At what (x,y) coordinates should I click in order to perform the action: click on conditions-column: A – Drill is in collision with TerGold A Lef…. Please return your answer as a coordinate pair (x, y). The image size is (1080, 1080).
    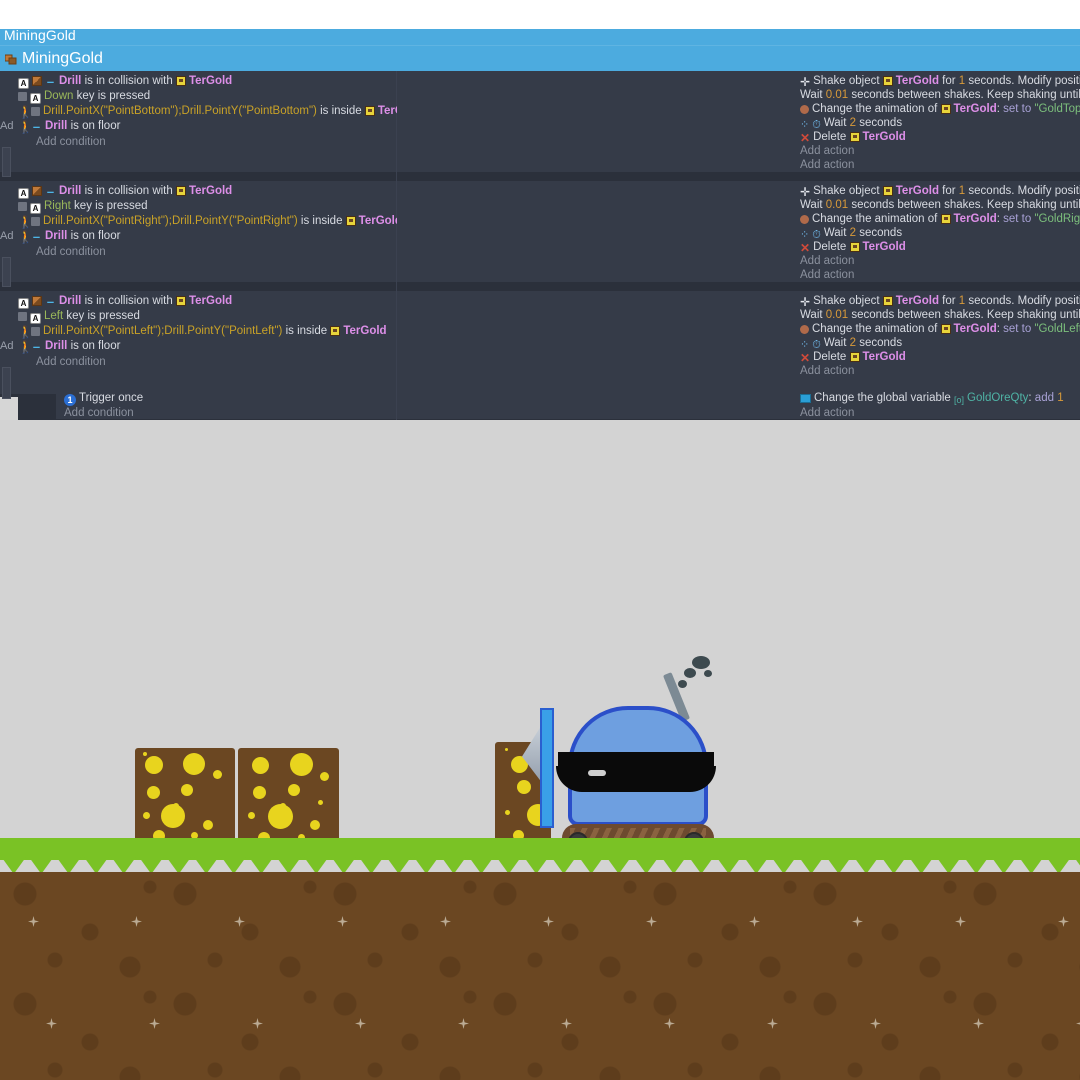
    Looking at the image, I should click on (198, 343).